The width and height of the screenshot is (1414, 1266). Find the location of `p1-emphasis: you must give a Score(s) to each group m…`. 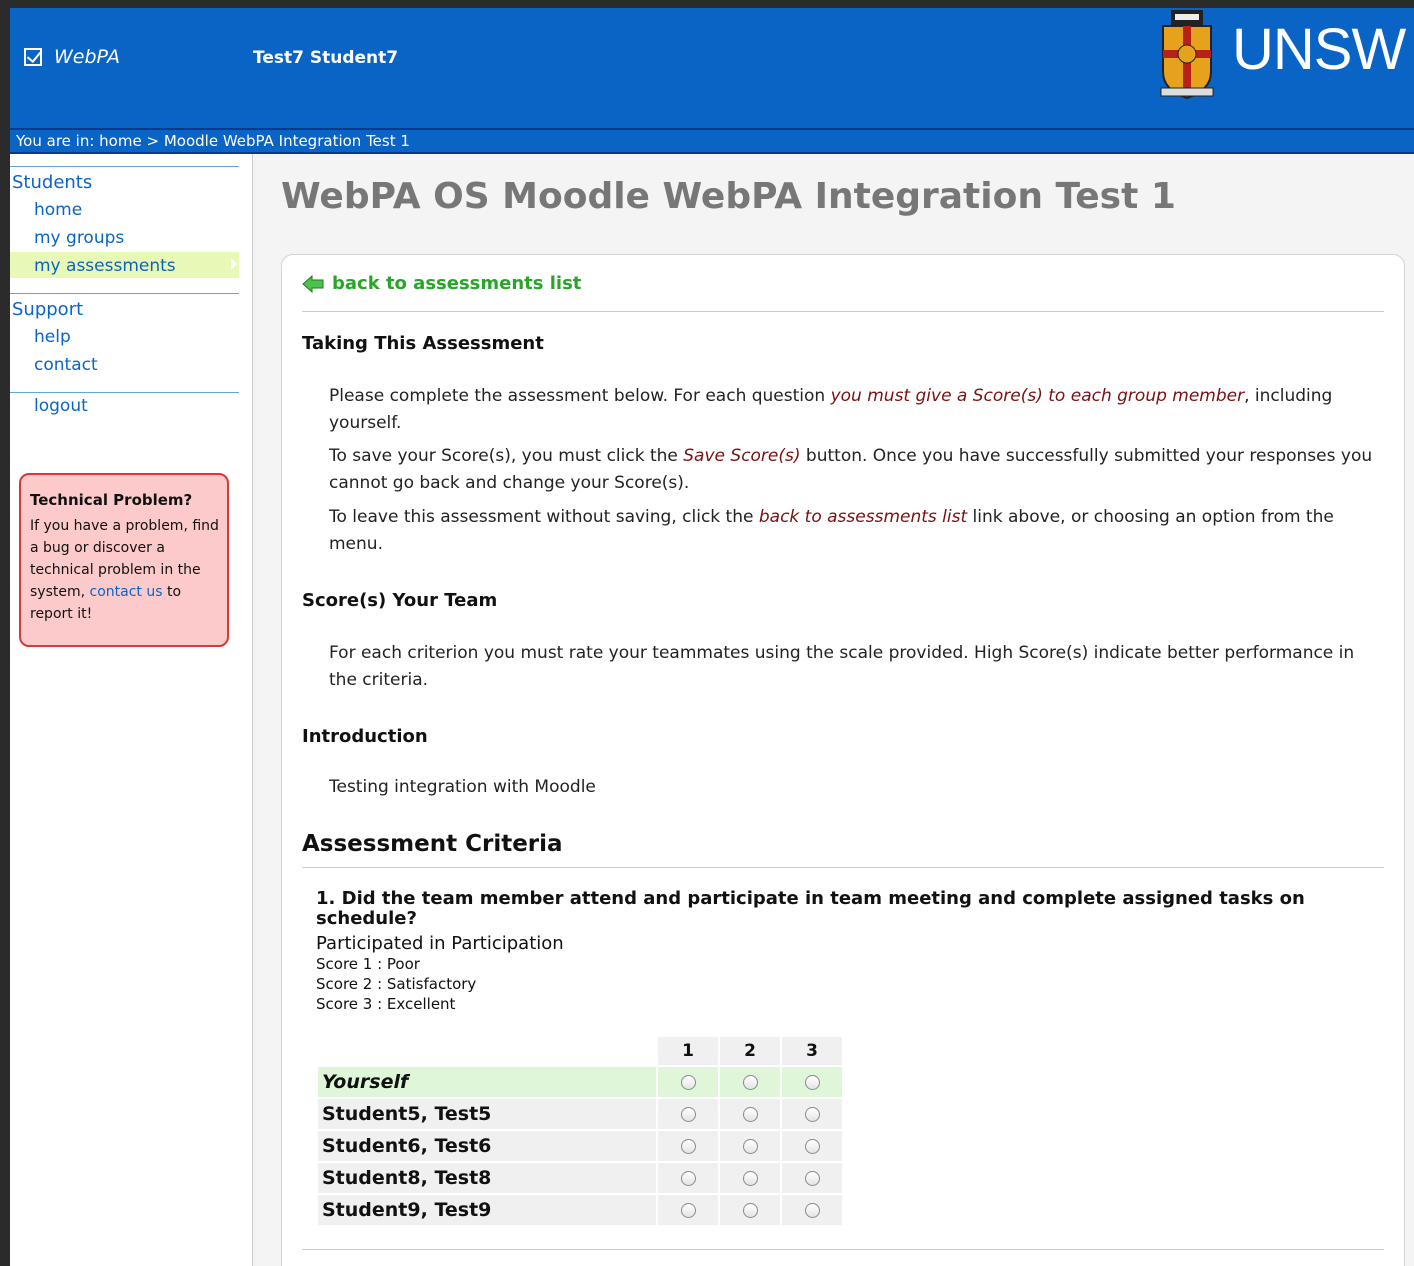

p1-emphasis: you must give a Score(s) to each group m… is located at coordinates (1037, 396).